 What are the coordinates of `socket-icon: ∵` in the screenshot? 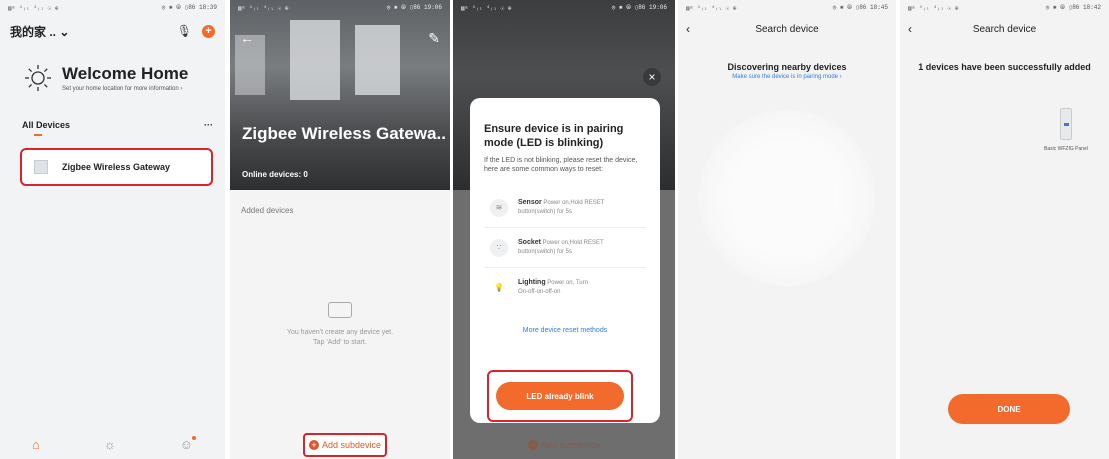 It's located at (499, 247).